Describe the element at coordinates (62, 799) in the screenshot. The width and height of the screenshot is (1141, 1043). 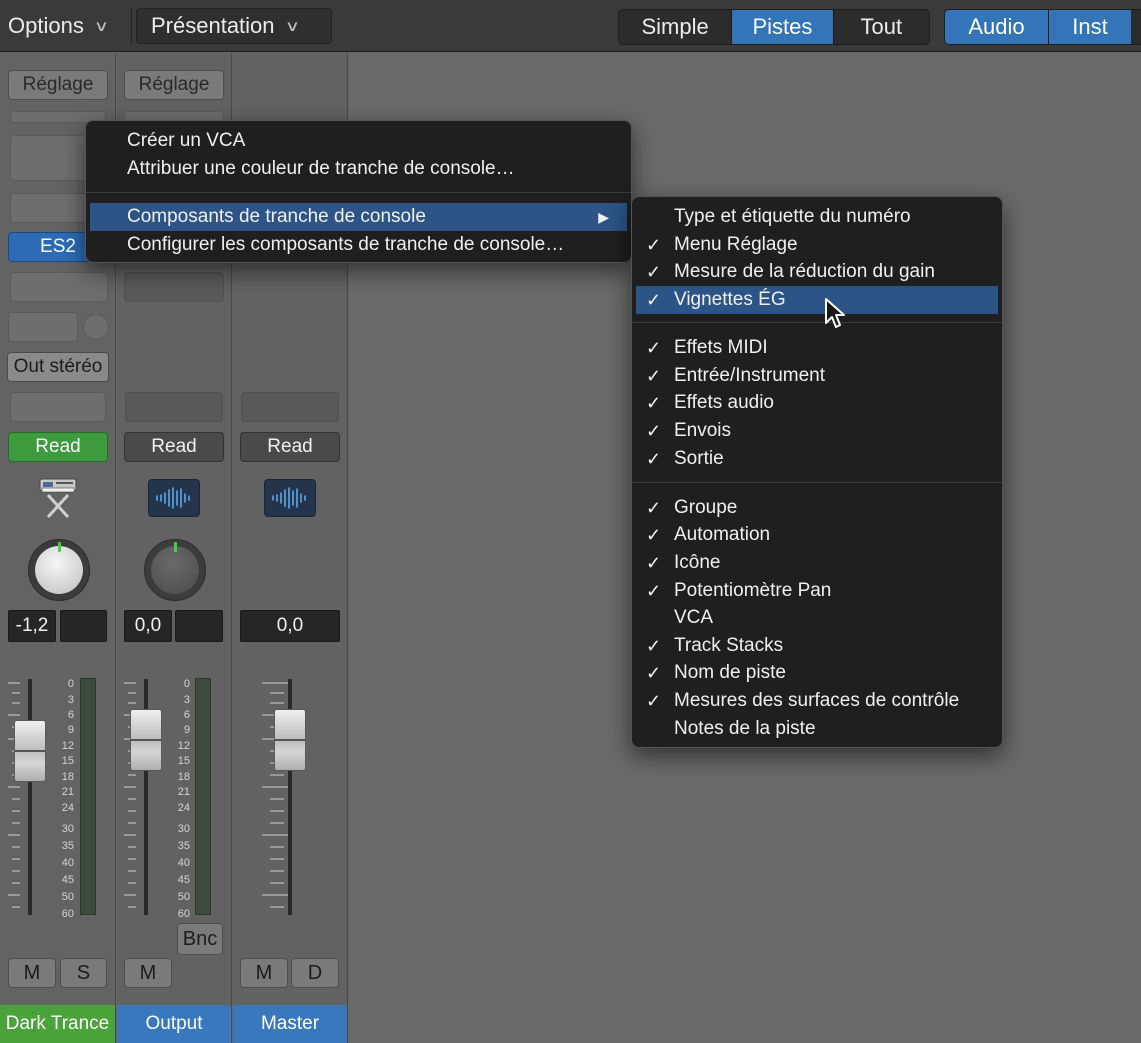
I see `meter-scale: 0 3 6 9 12 15 18 21 24 30 35 40 45 50 60` at that location.